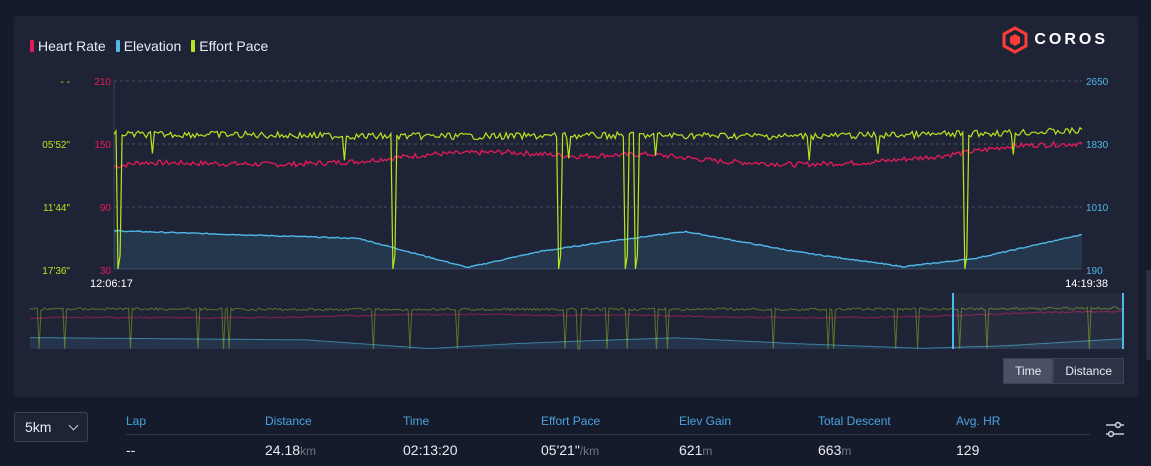 This screenshot has height=466, width=1151. I want to click on column-settings-icon, so click(1115, 430).